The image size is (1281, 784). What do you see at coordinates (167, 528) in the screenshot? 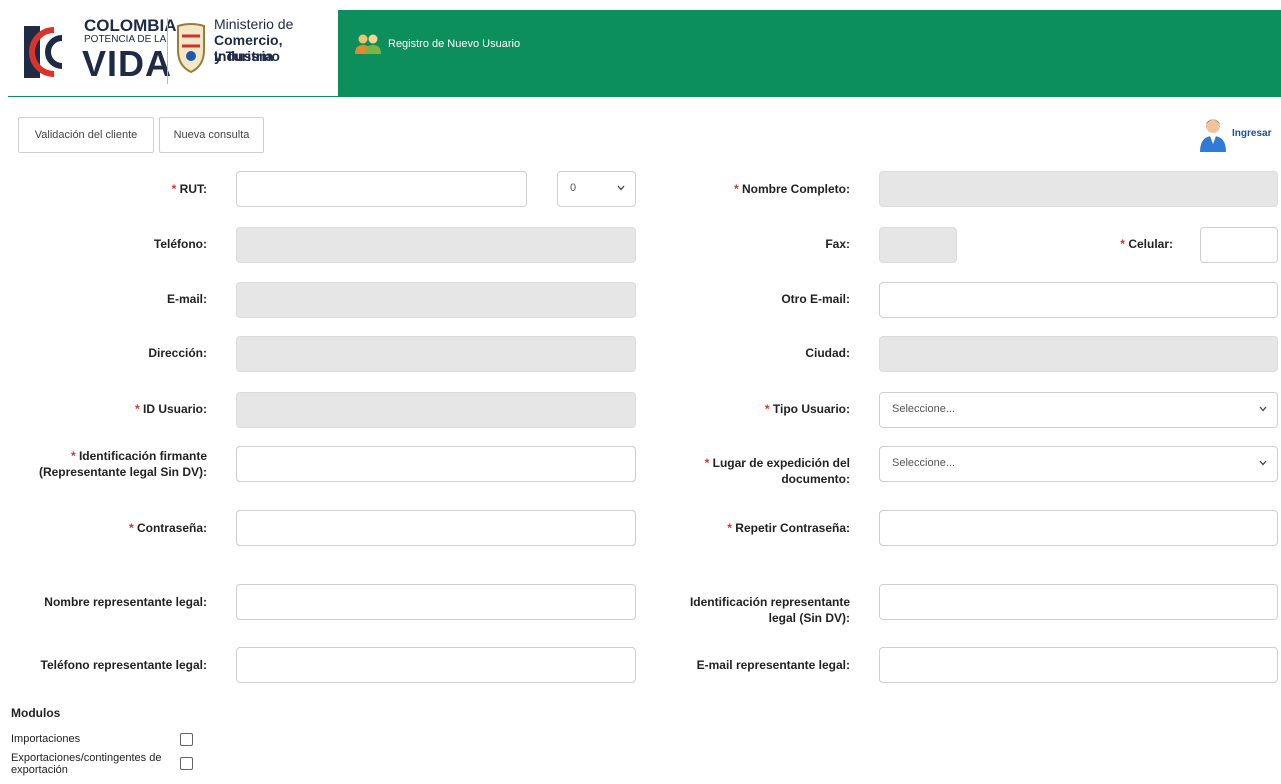
I see `contrasena-label: * Contraseña:` at bounding box center [167, 528].